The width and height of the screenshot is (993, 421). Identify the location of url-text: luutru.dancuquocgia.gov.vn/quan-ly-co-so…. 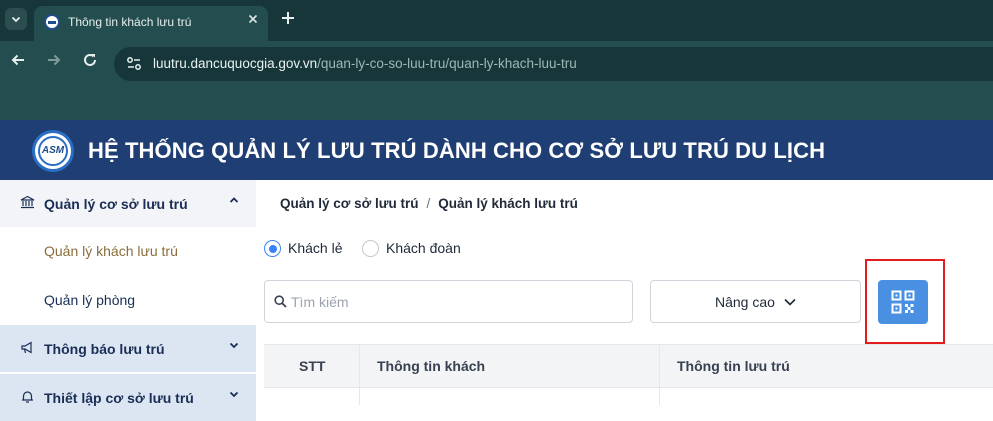
(365, 63).